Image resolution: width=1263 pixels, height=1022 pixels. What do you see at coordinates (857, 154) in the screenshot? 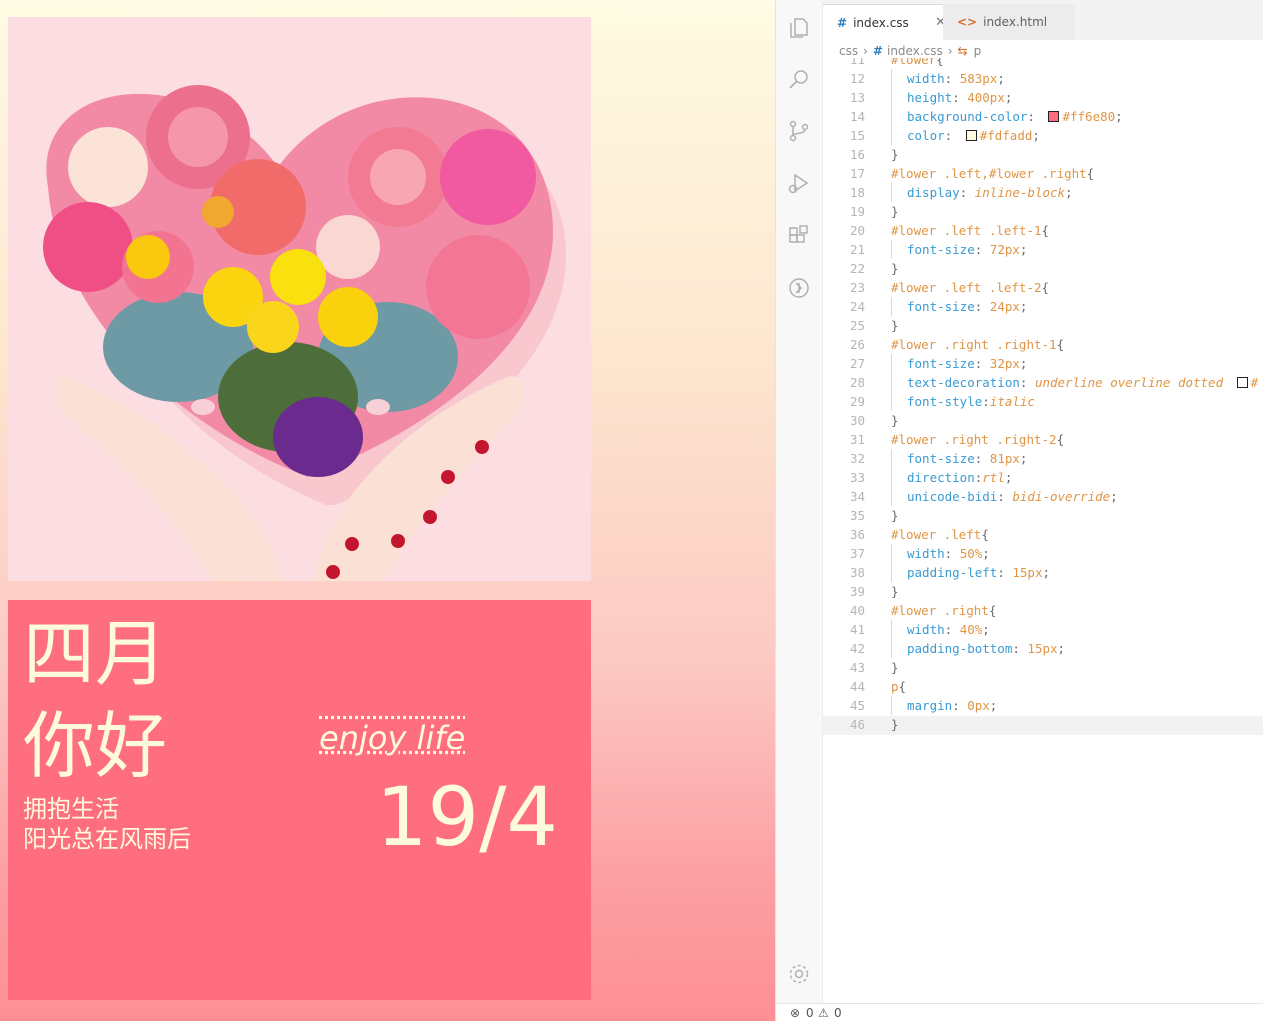
I see `line-number: 16` at bounding box center [857, 154].